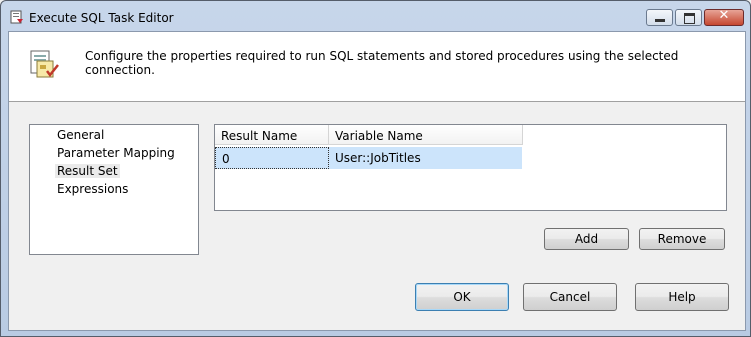 This screenshot has height=337, width=751. I want to click on cell-variable-name: User::JobTitles, so click(425, 158).